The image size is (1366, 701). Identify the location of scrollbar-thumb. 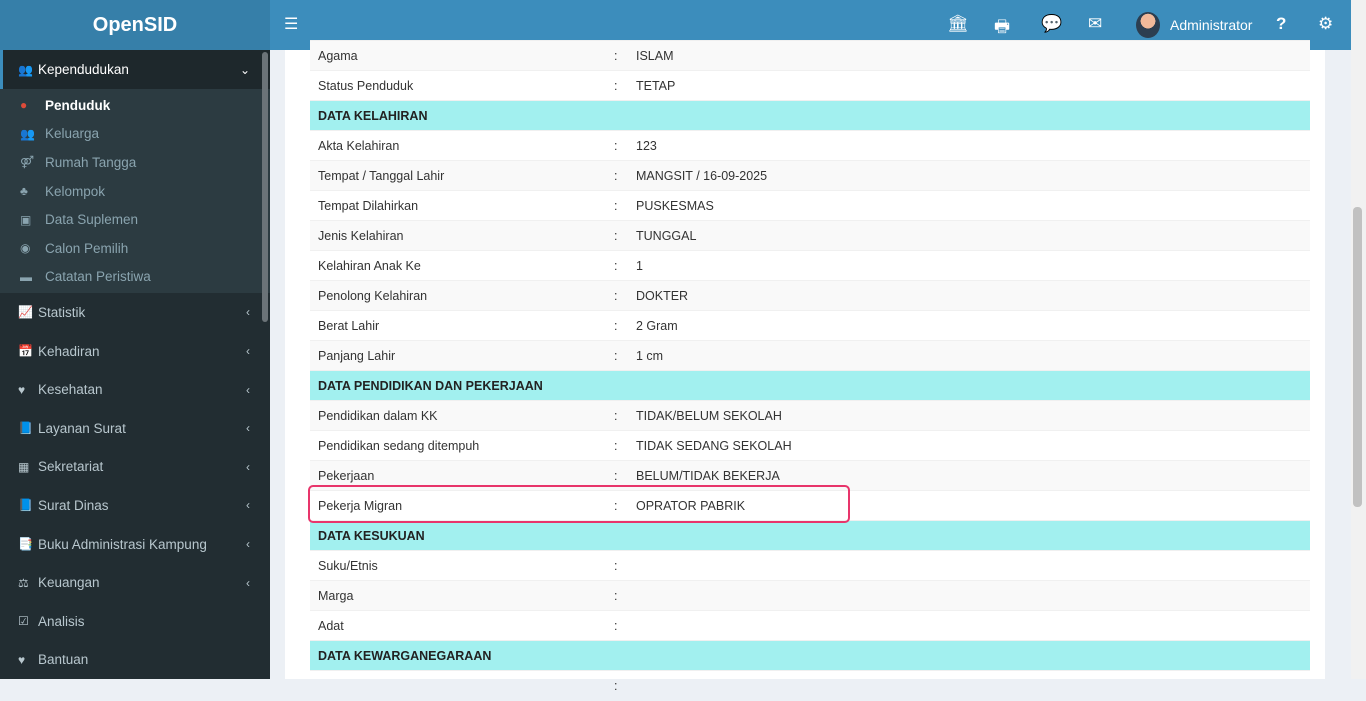
(1357, 357).